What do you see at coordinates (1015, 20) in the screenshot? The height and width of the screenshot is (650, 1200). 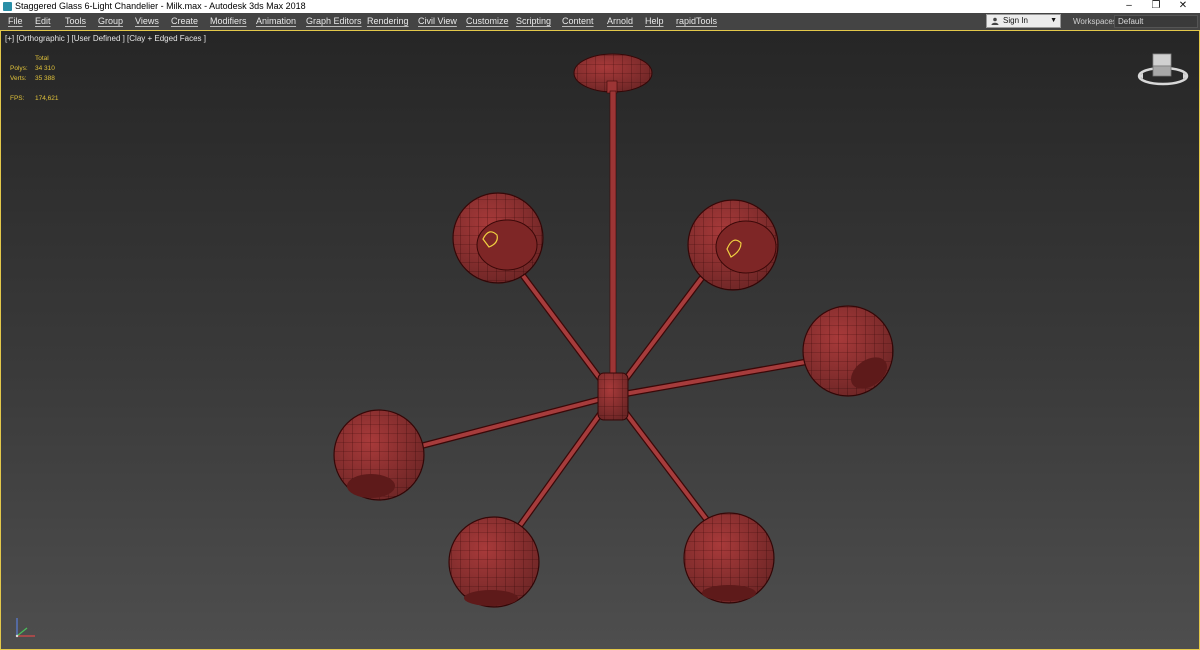 I see `sign-in-label: Sign In` at bounding box center [1015, 20].